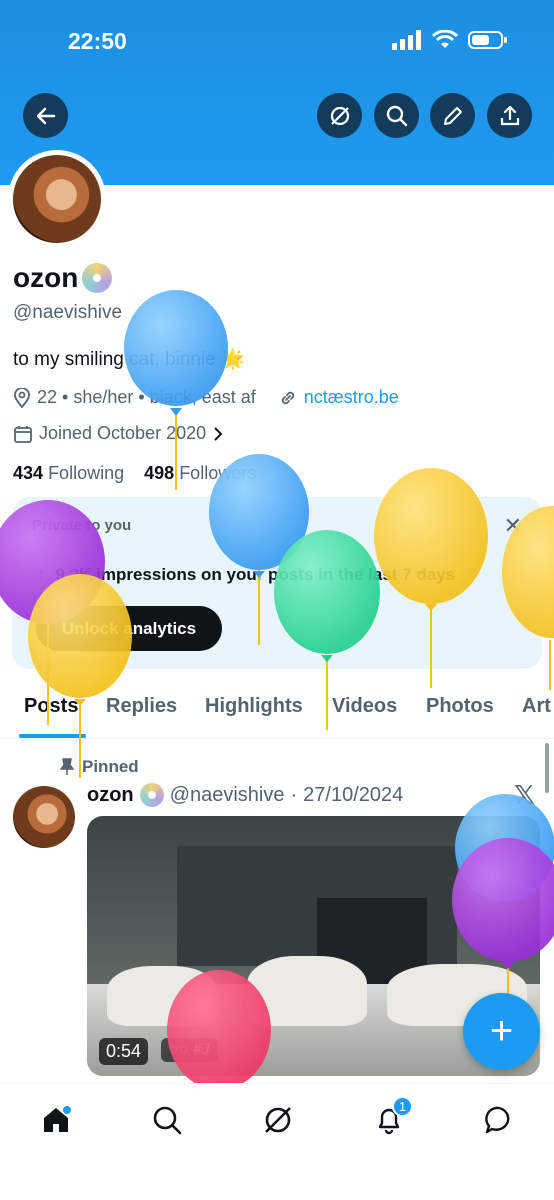  I want to click on compose-button: +, so click(501, 1031).